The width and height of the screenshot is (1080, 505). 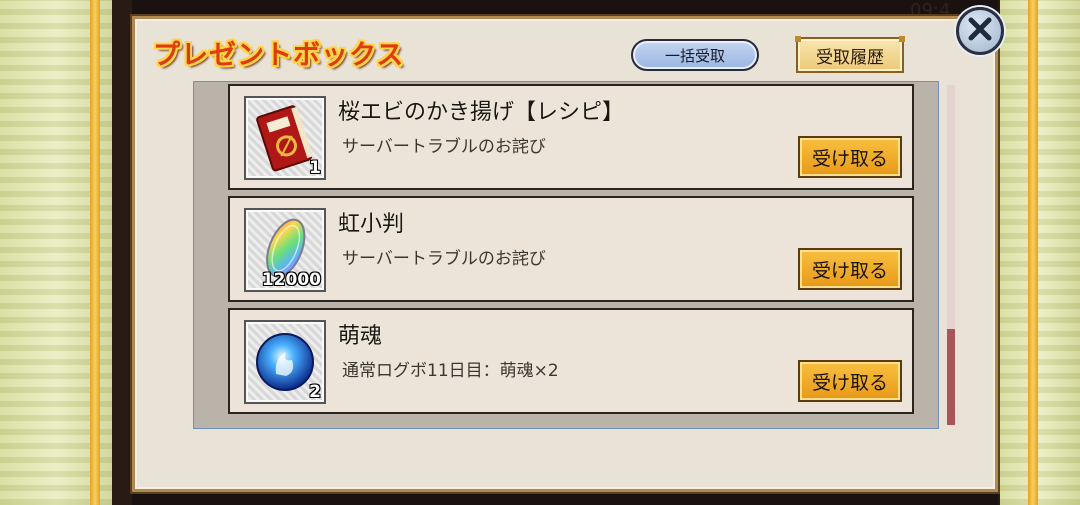 What do you see at coordinates (481, 112) in the screenshot?
I see `item-name: 桜エビのかき揚げ【レシピ】` at bounding box center [481, 112].